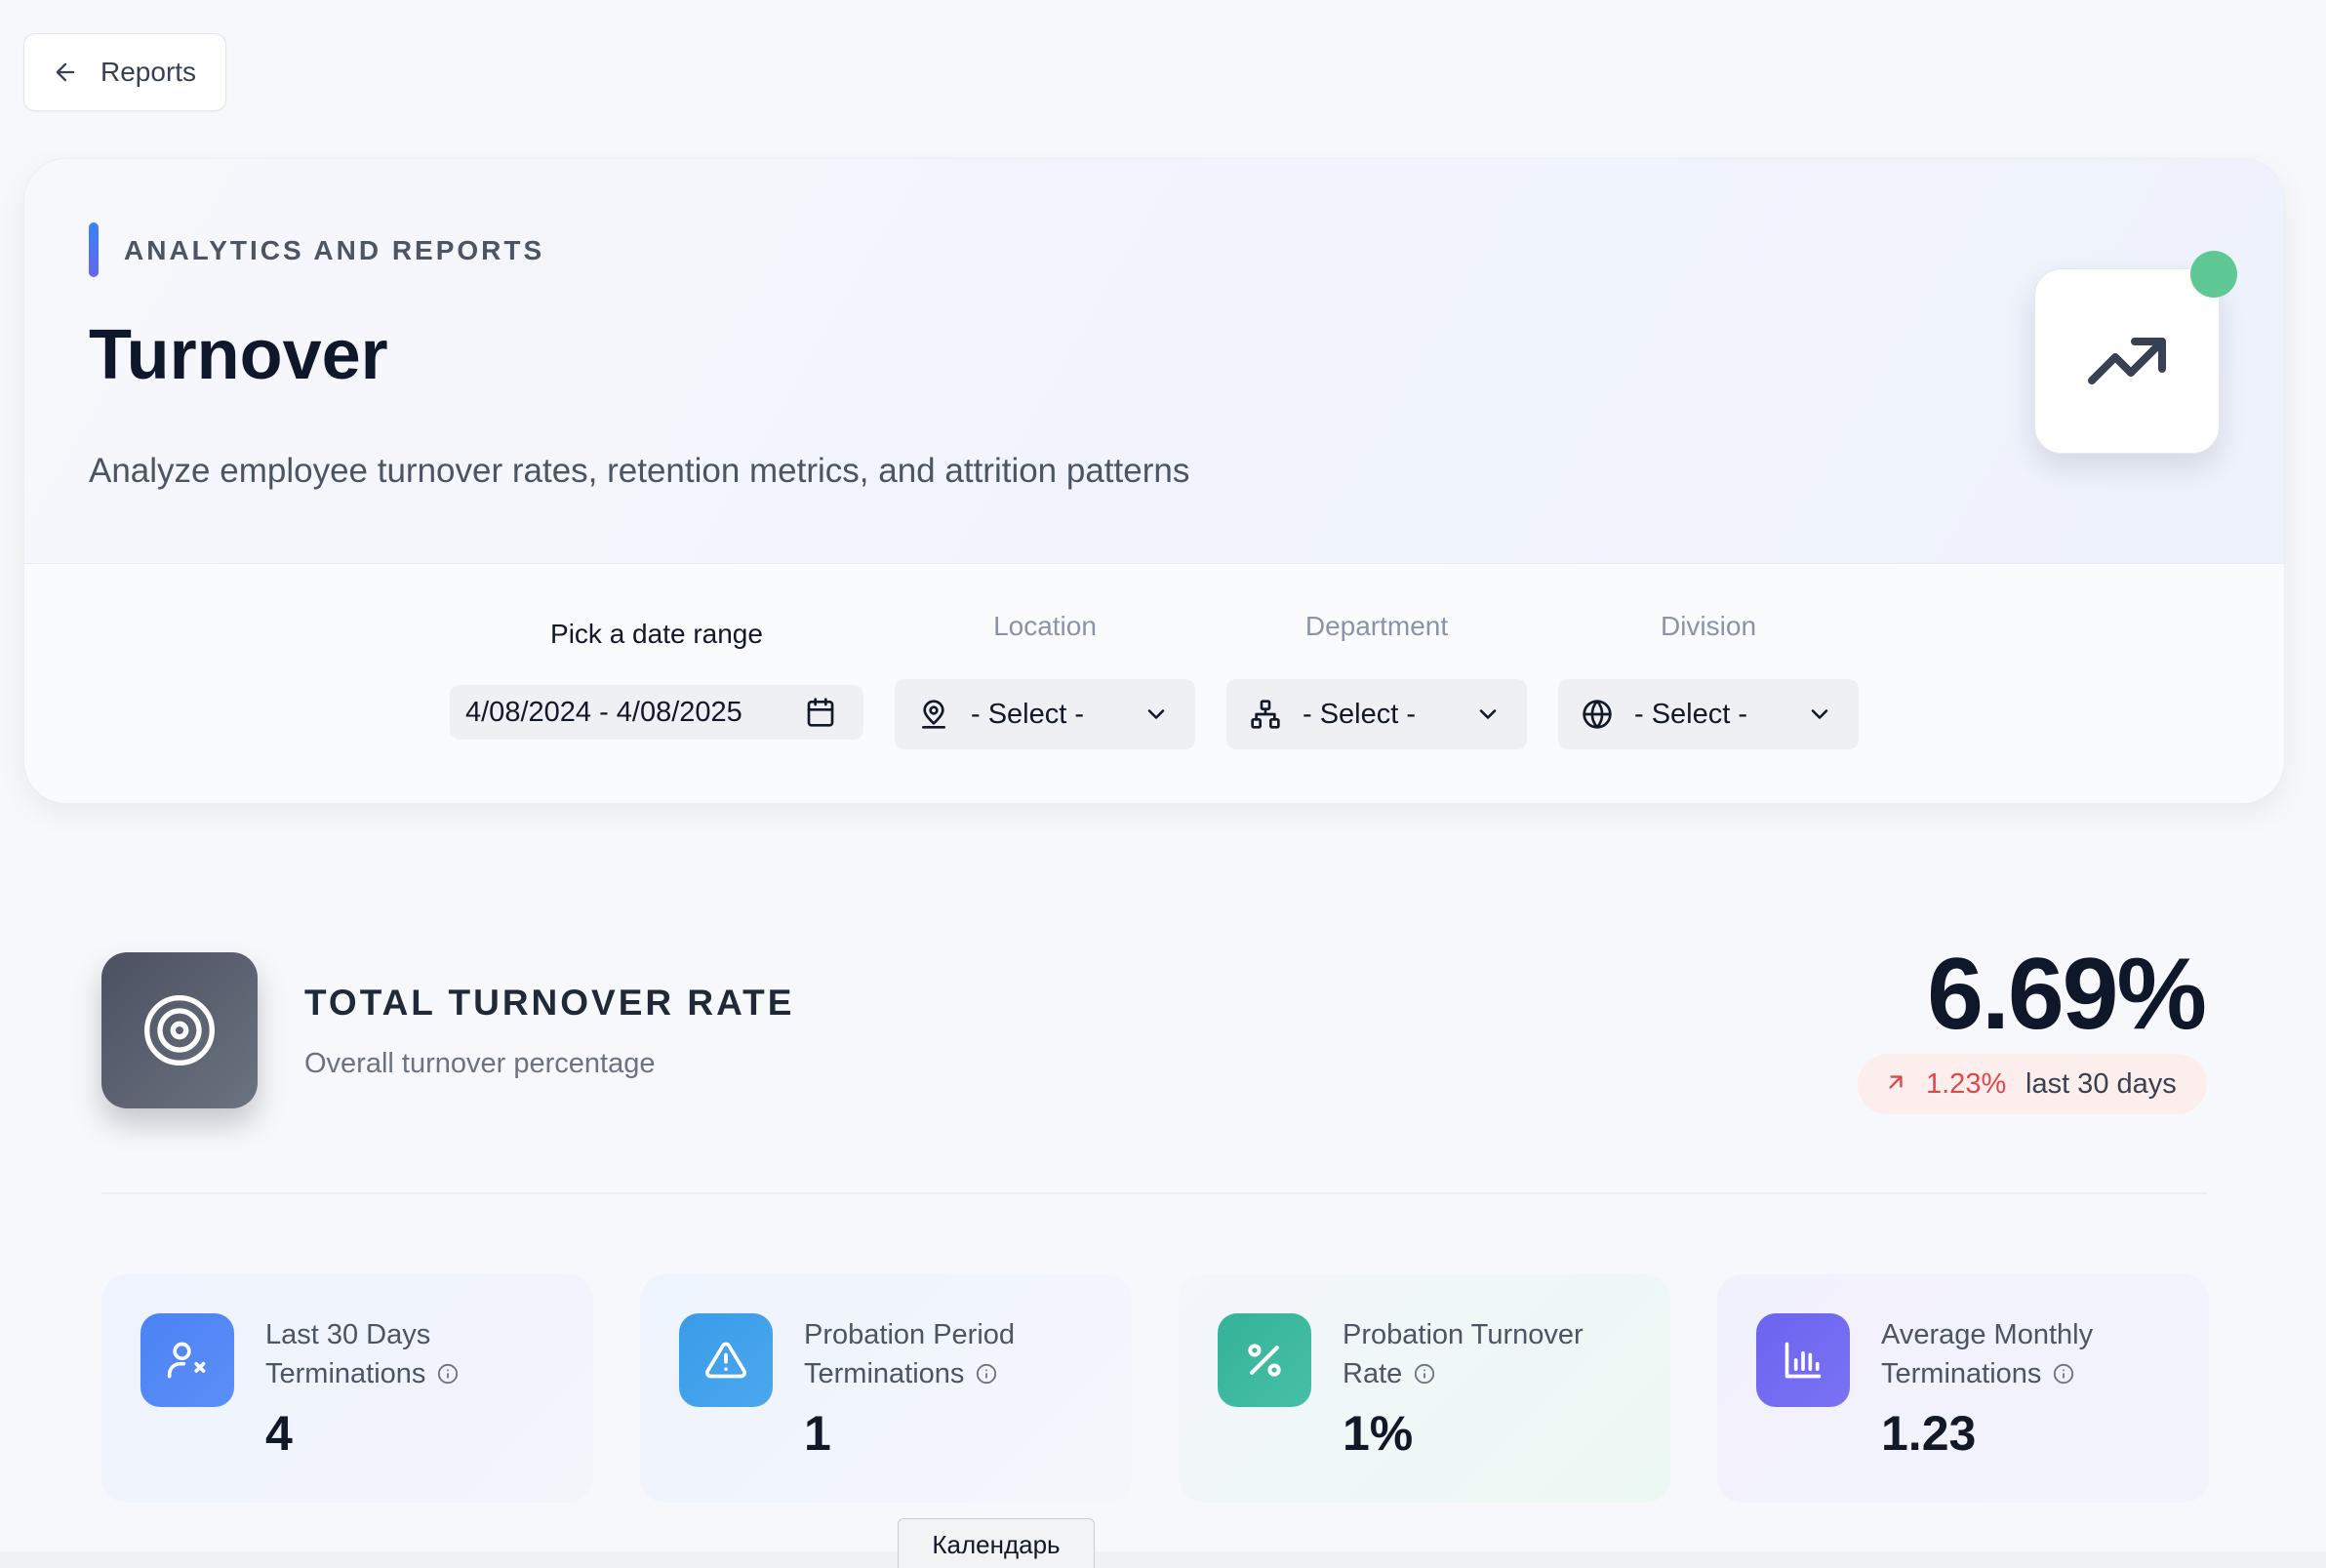  I want to click on section-divider, so click(1154, 1193).